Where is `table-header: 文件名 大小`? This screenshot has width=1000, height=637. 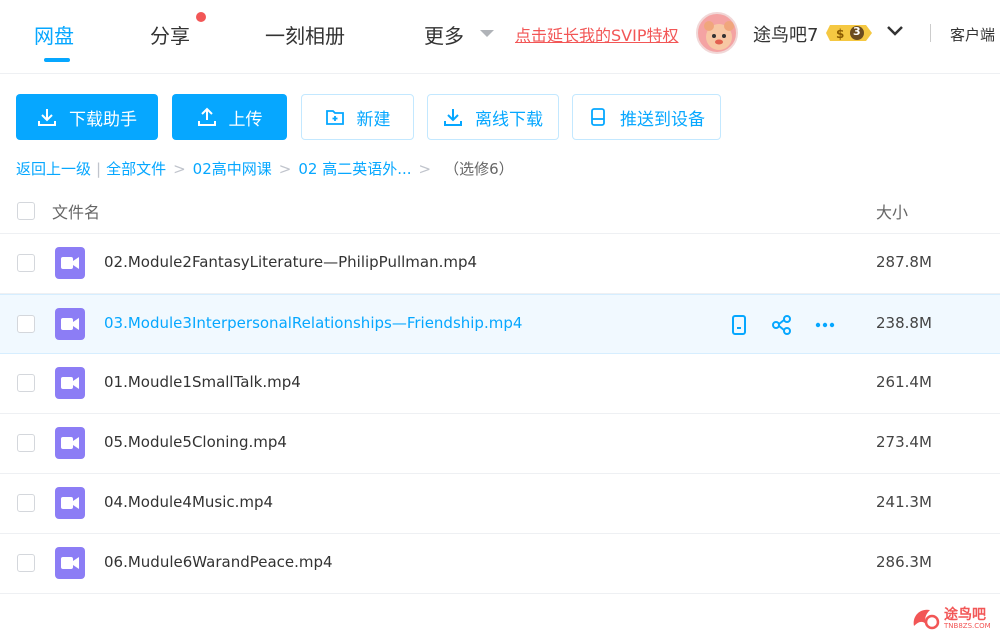 table-header: 文件名 大小 is located at coordinates (500, 210).